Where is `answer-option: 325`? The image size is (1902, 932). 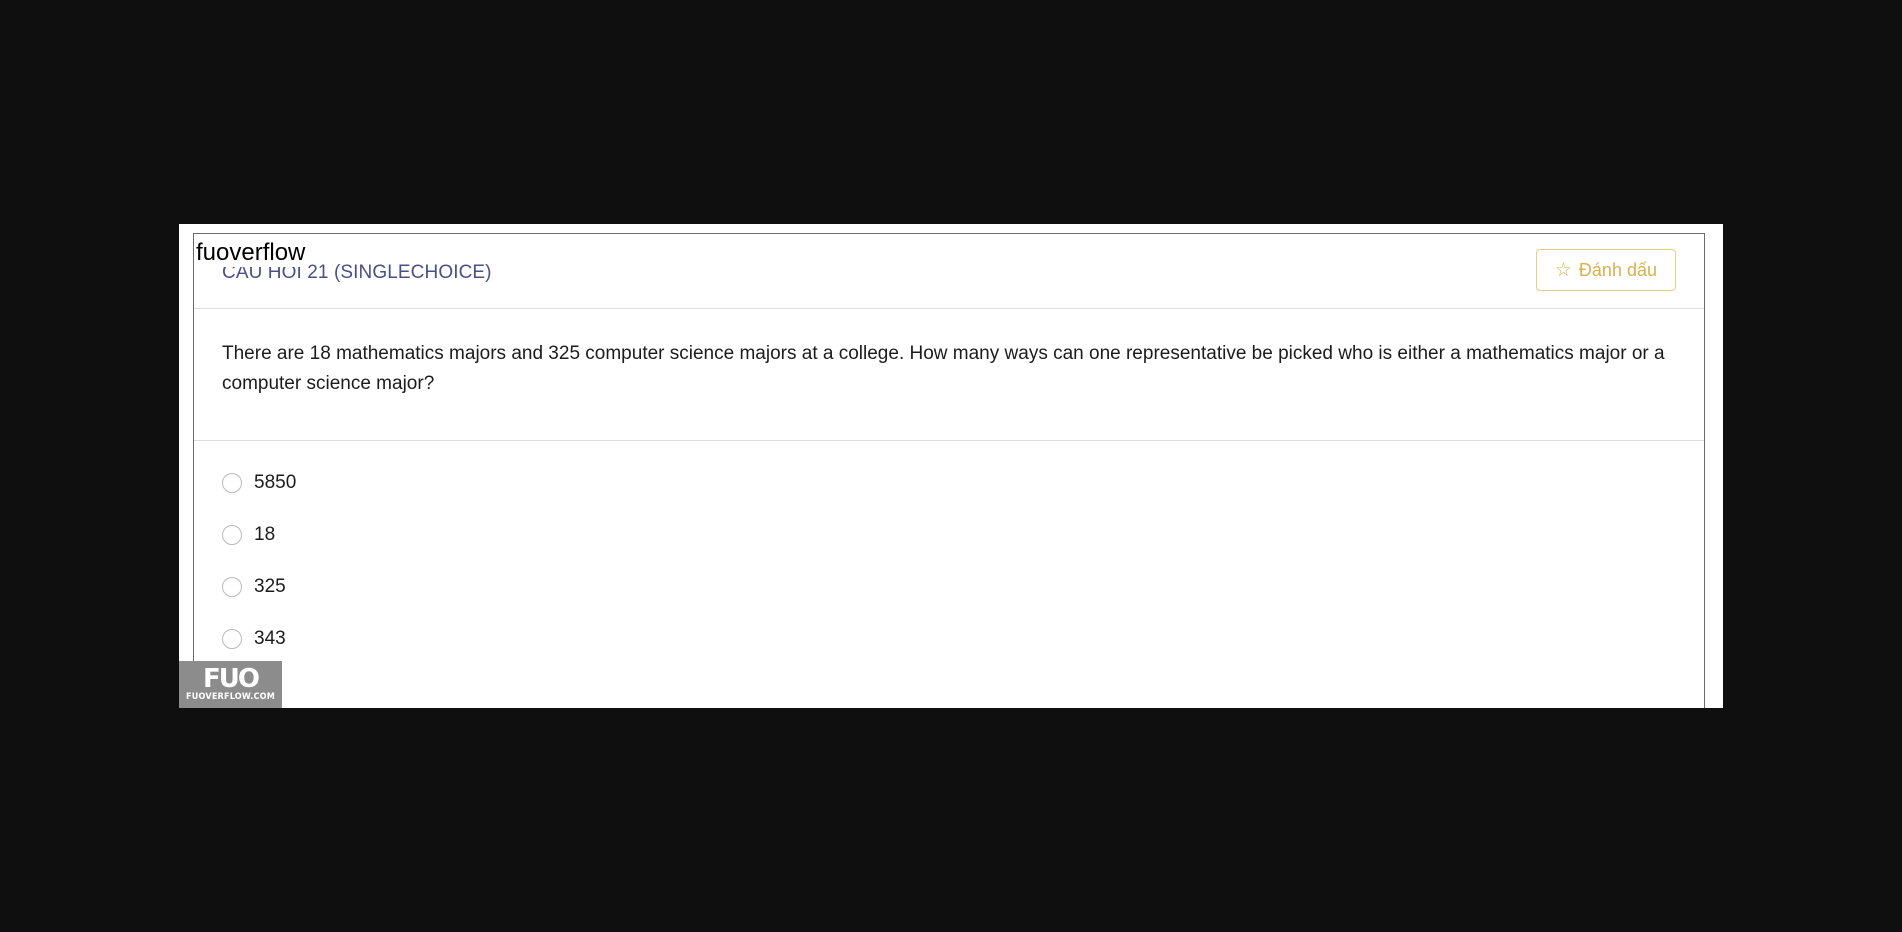
answer-option: 325 is located at coordinates (949, 587).